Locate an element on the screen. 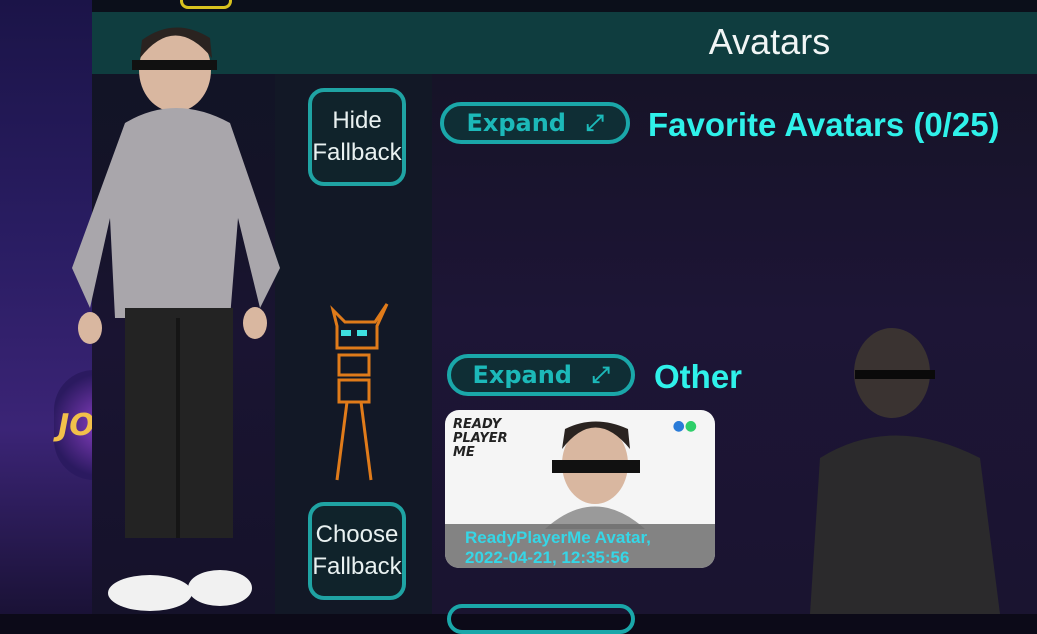 This screenshot has height=634, width=1037. other-section-title: Other is located at coordinates (698, 376).